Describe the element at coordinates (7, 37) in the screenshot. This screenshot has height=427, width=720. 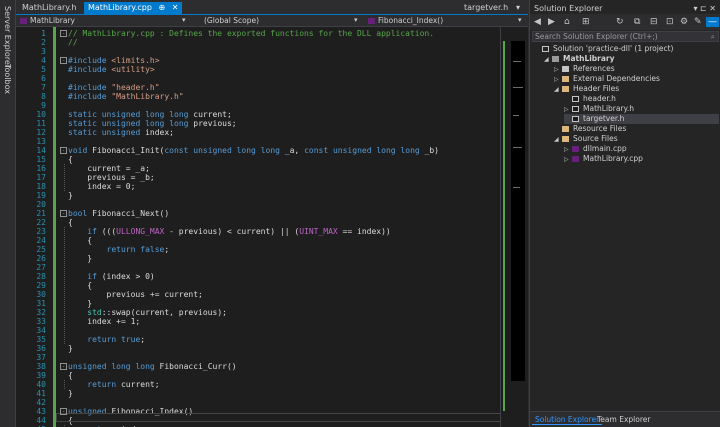
I see `server-explorer-tab: Server Explorer` at that location.